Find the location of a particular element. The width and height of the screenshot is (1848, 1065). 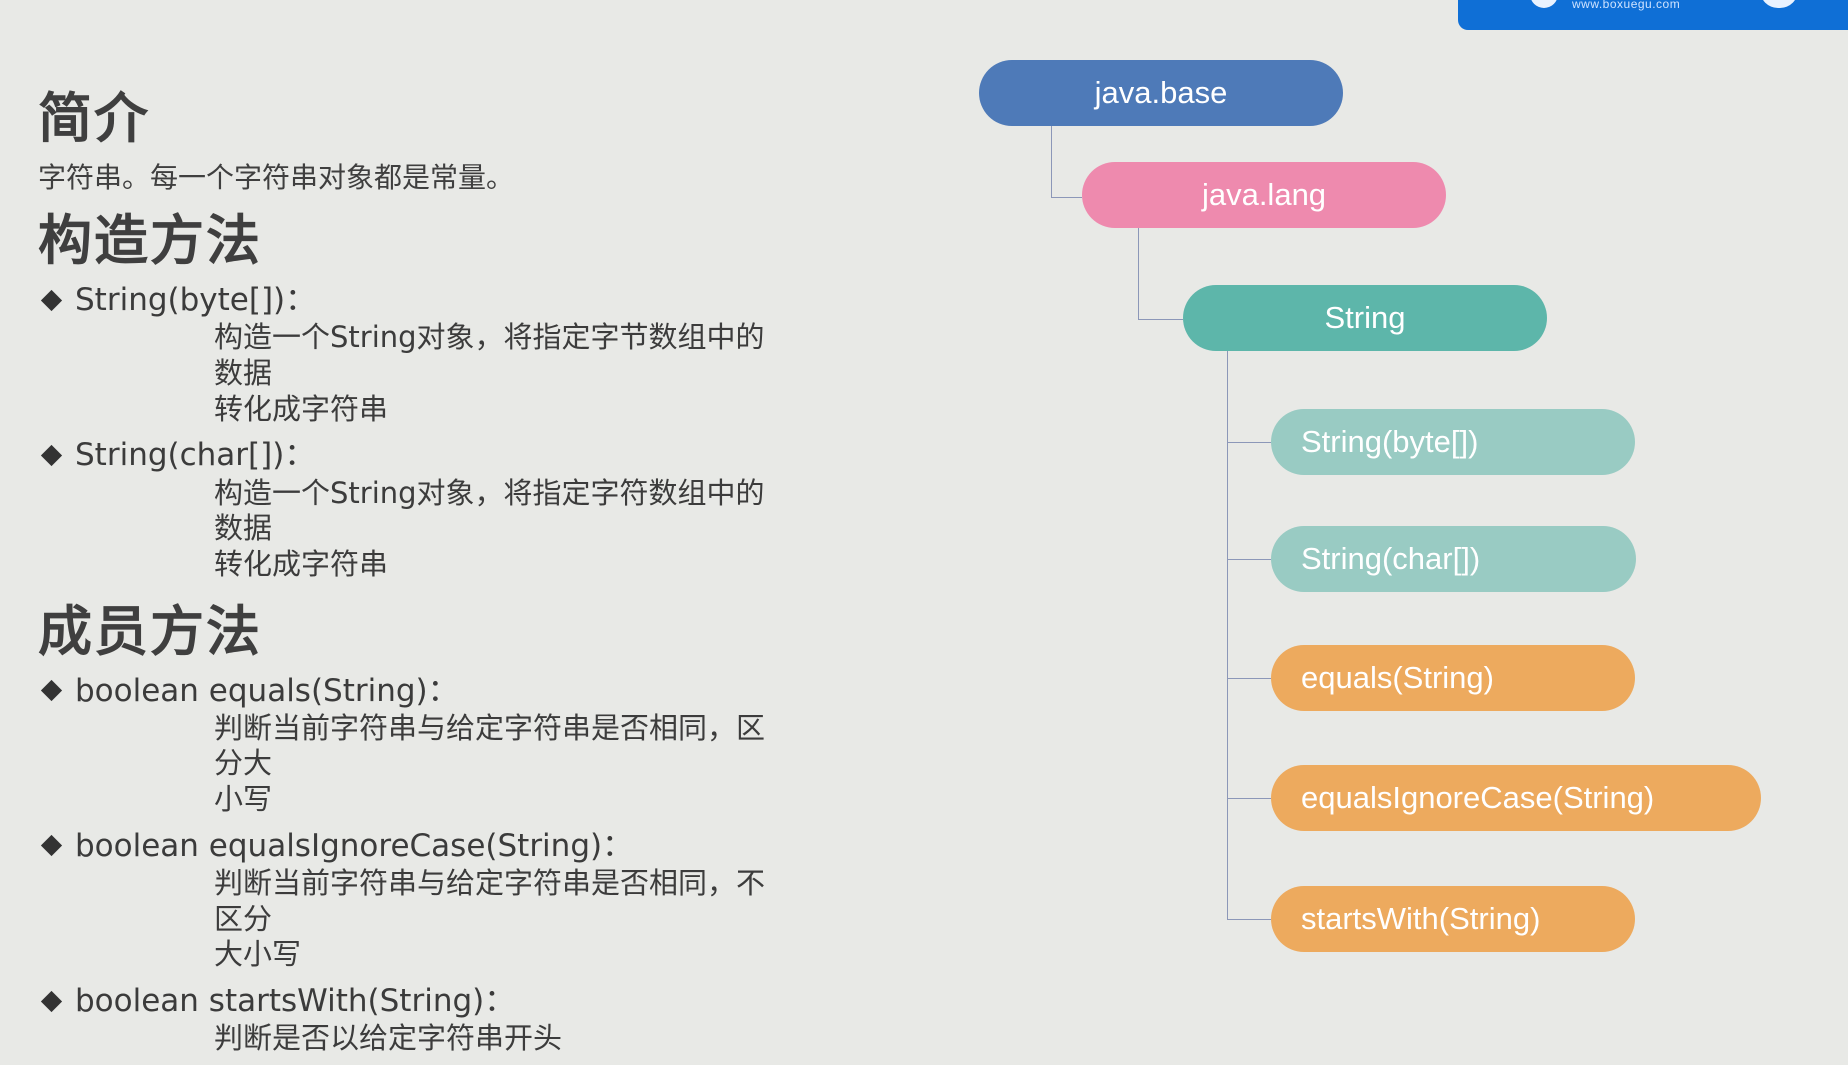

package-node: java.lang is located at coordinates (1264, 195).